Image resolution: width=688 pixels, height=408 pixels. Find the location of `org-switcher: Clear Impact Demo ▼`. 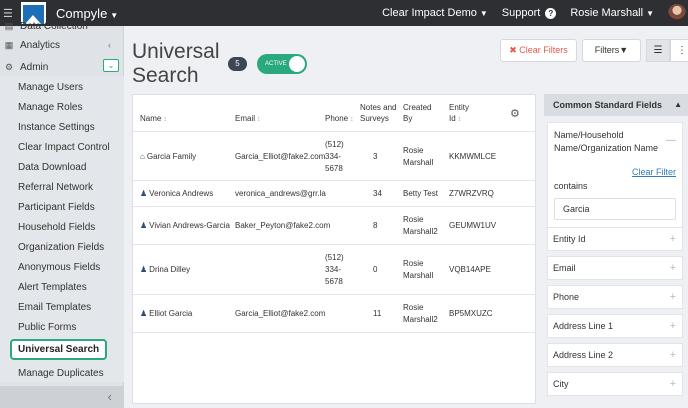

org-switcher: Clear Impact Demo ▼ is located at coordinates (435, 13).